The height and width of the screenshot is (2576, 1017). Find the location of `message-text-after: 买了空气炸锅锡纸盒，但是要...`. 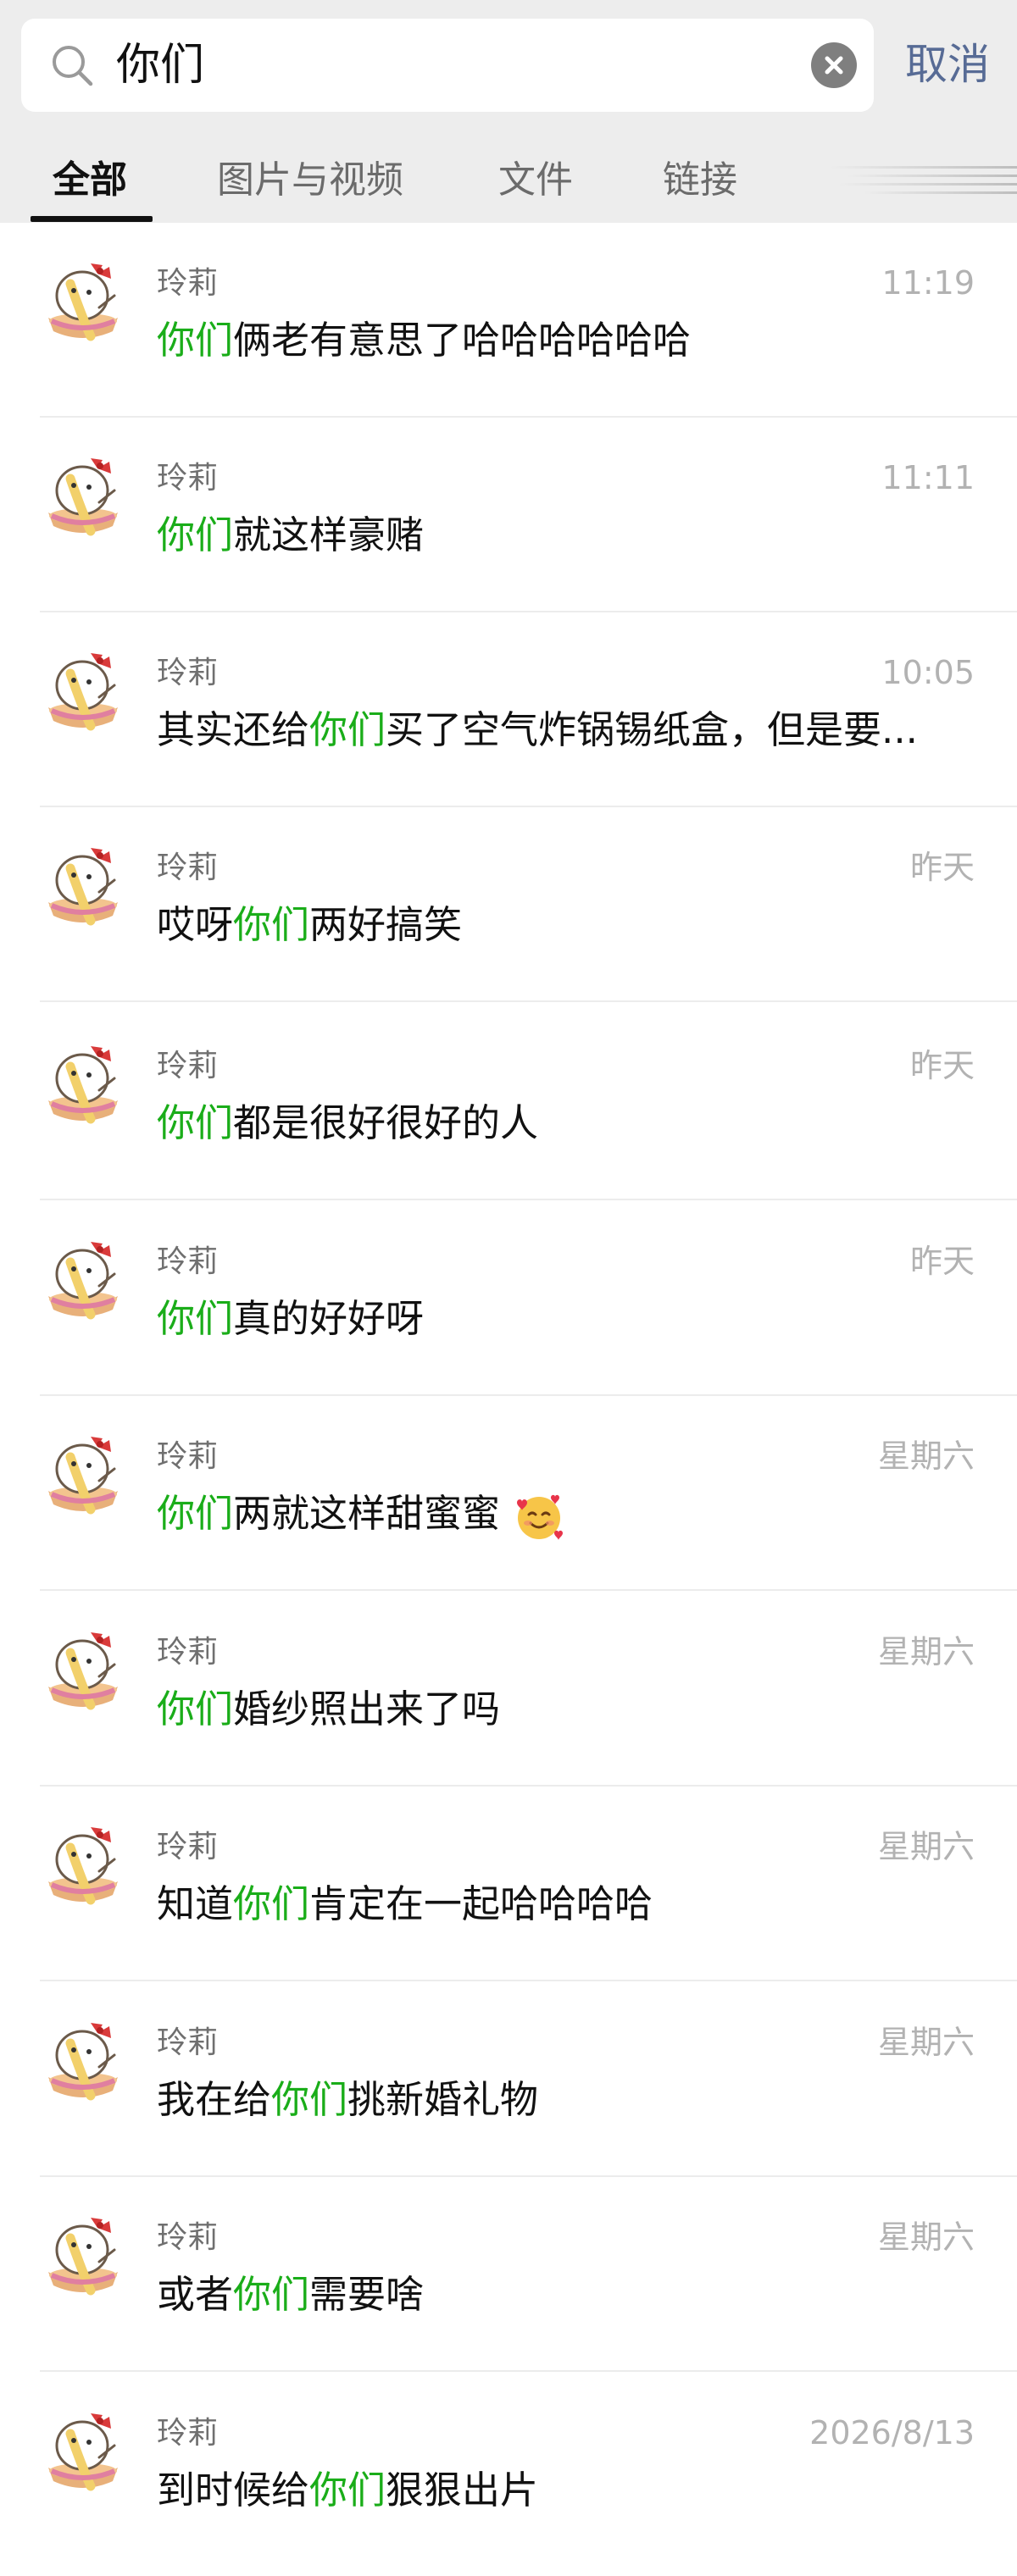

message-text-after: 买了空气炸锅锡纸盒，但是要... is located at coordinates (652, 729).